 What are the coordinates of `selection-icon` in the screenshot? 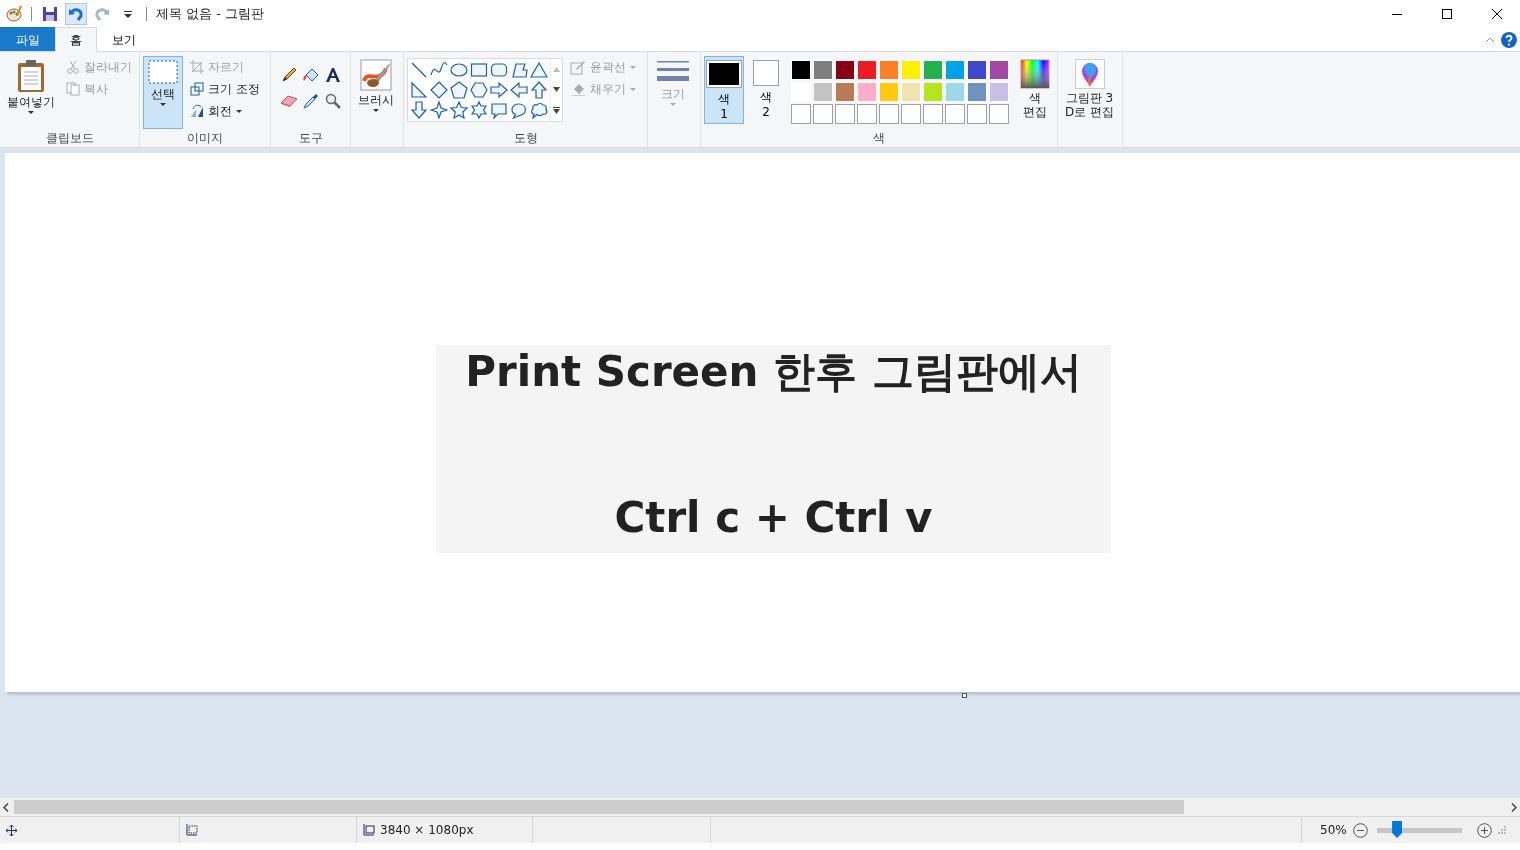 It's located at (163, 72).